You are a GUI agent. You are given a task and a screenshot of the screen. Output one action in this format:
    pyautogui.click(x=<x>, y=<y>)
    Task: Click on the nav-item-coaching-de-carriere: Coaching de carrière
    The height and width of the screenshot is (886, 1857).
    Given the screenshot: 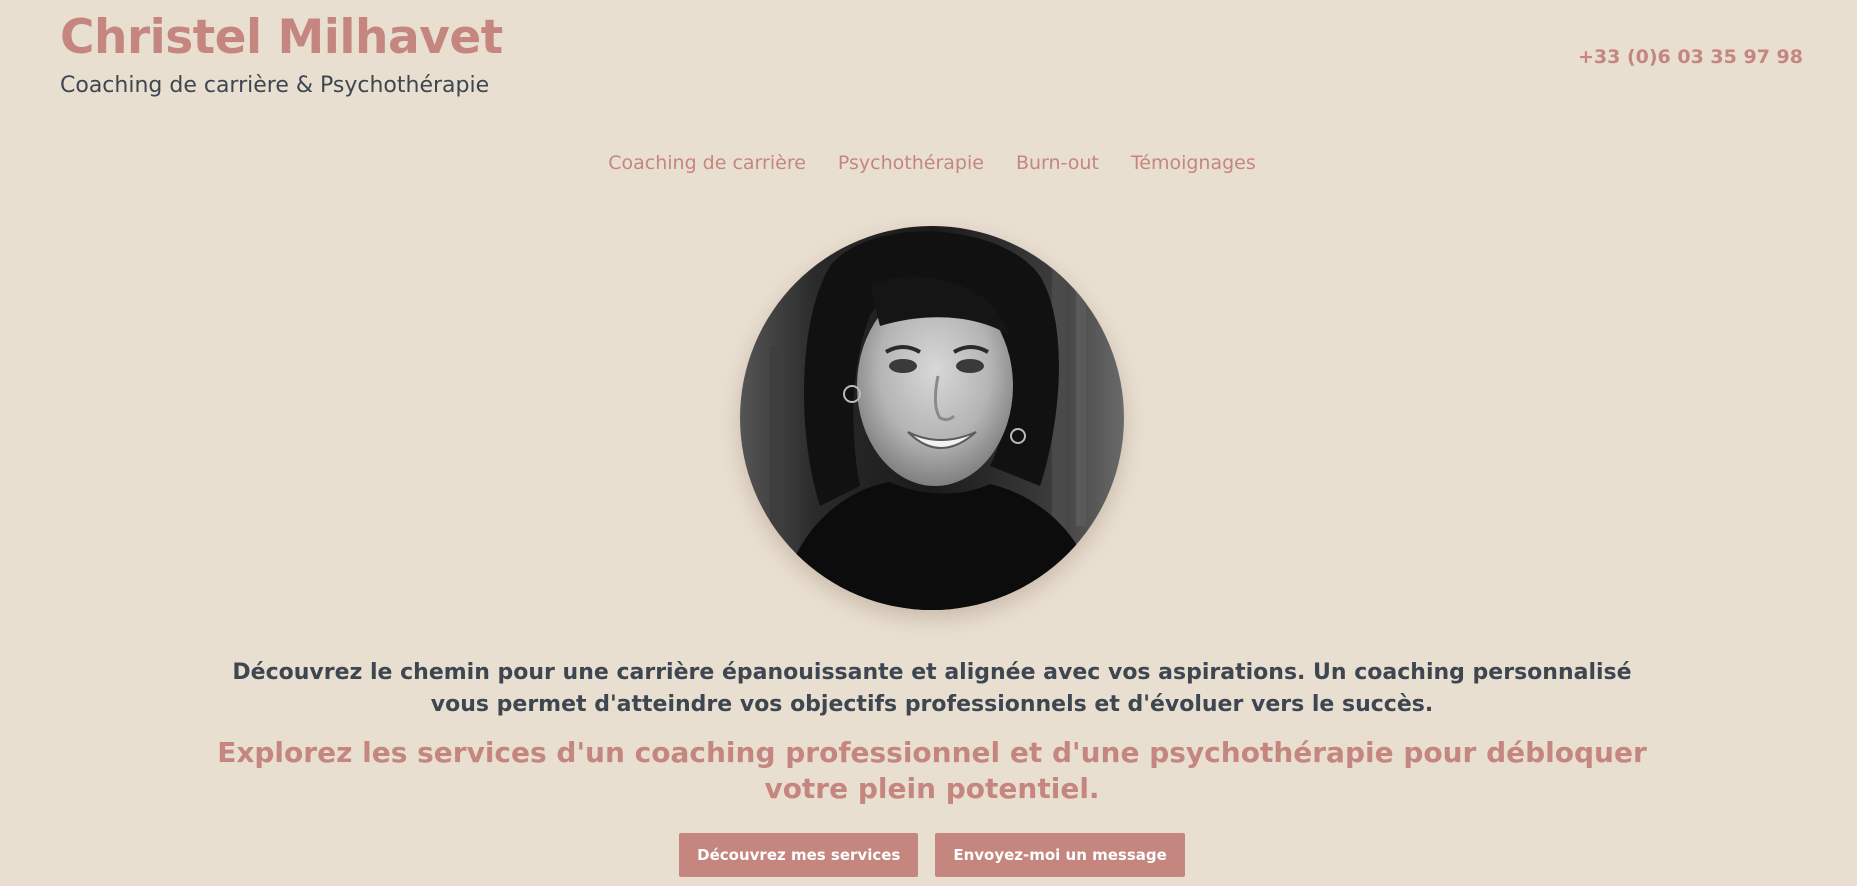 What is the action you would take?
    pyautogui.click(x=707, y=163)
    